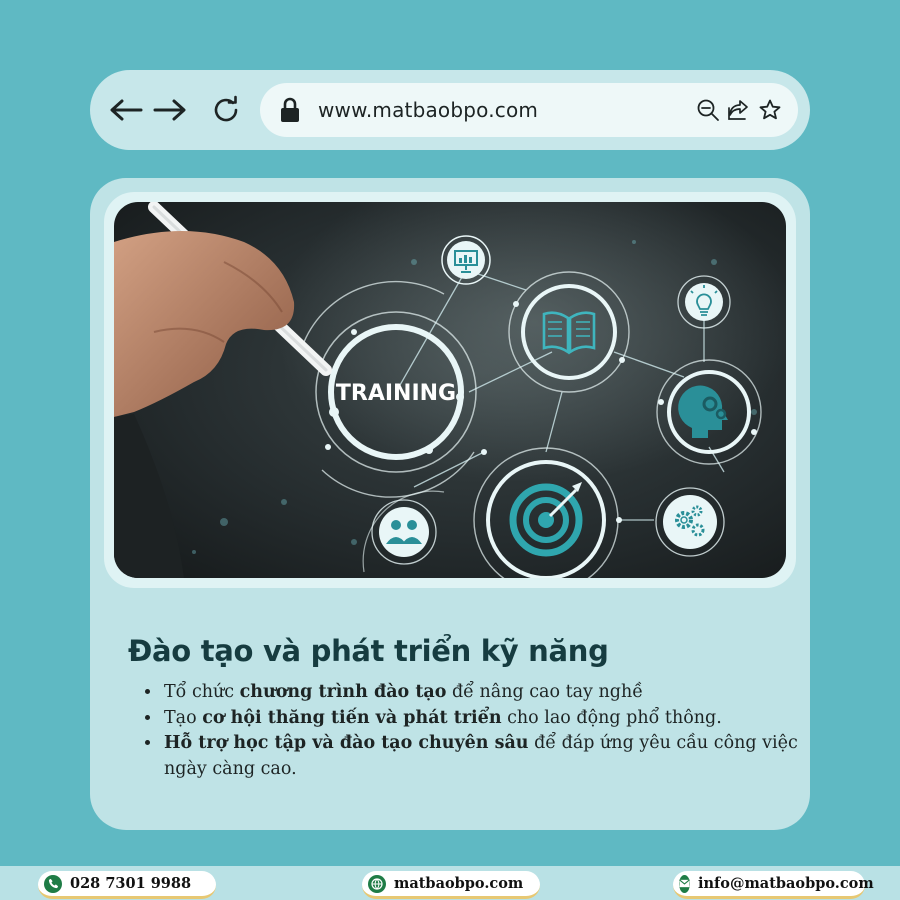  I want to click on website-link: matbaobpo.com, so click(451, 885).